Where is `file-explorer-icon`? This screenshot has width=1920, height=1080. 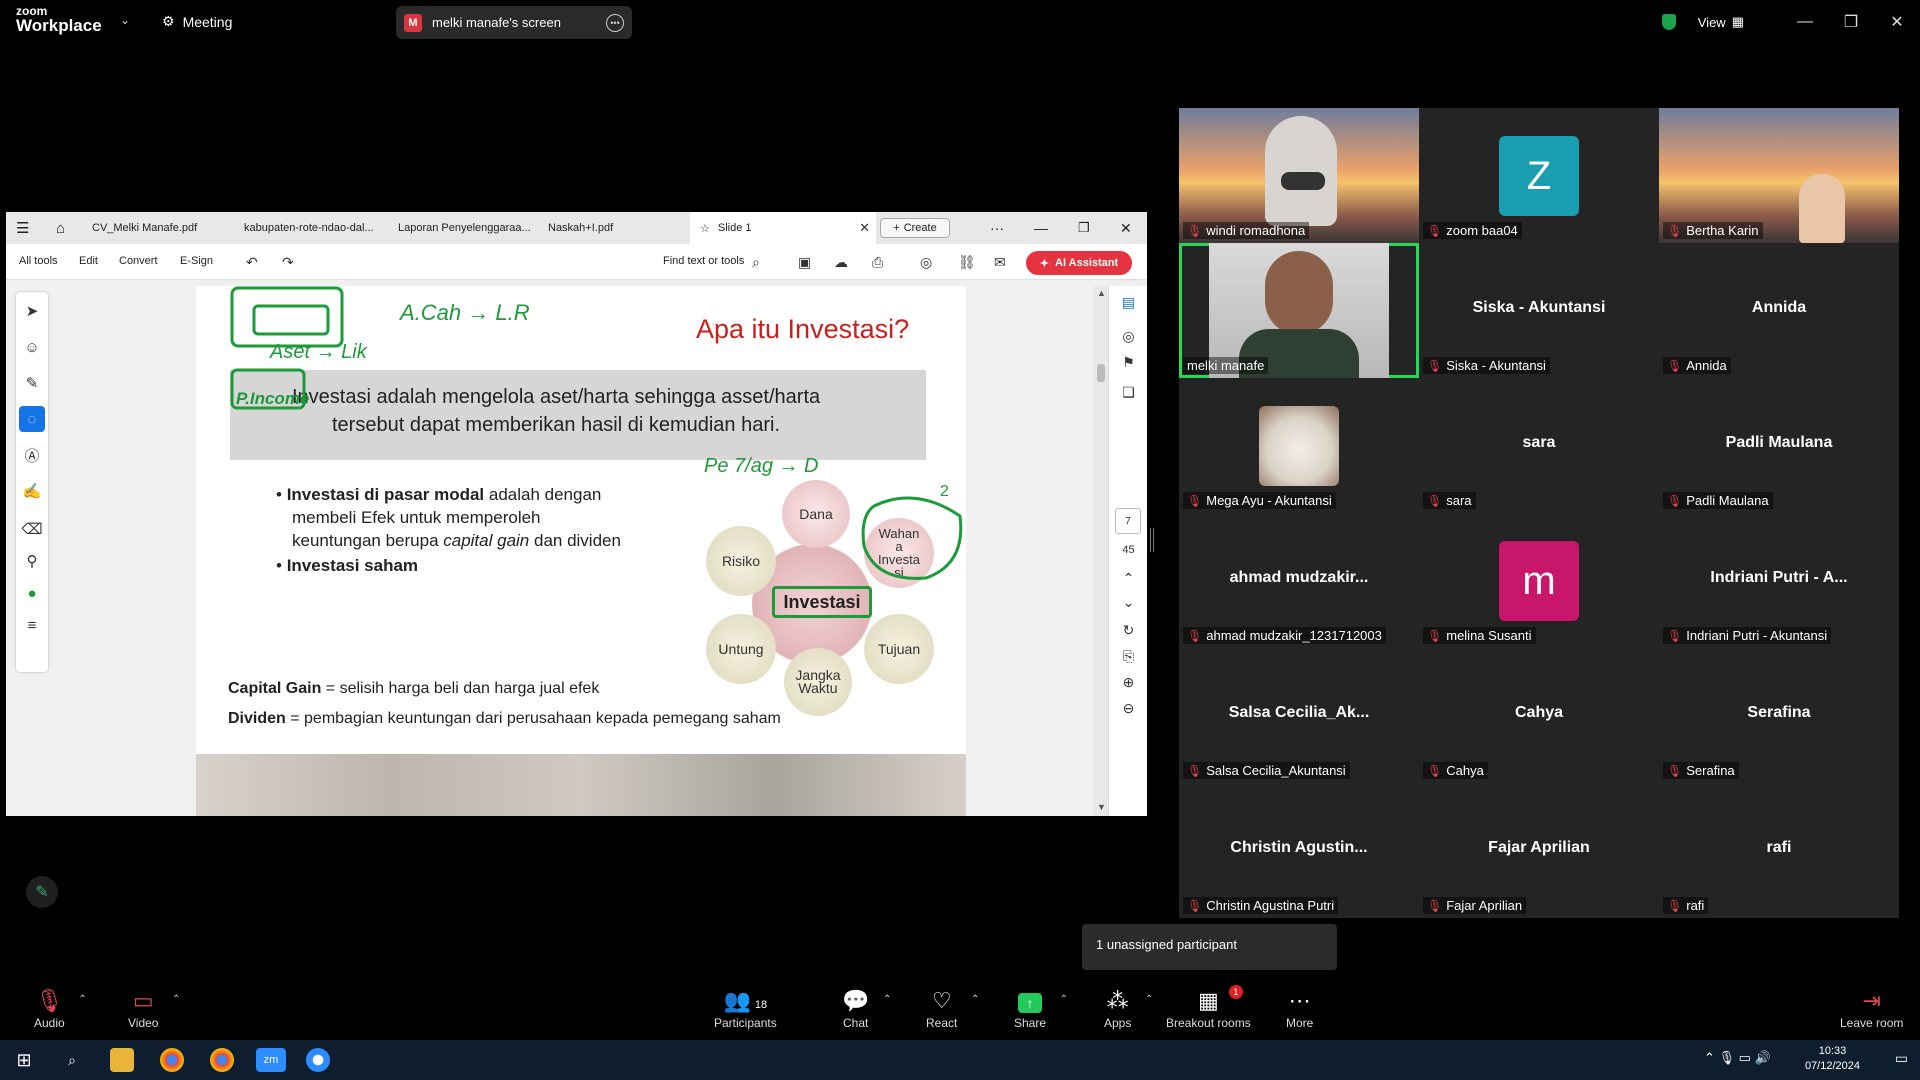 file-explorer-icon is located at coordinates (122, 1060).